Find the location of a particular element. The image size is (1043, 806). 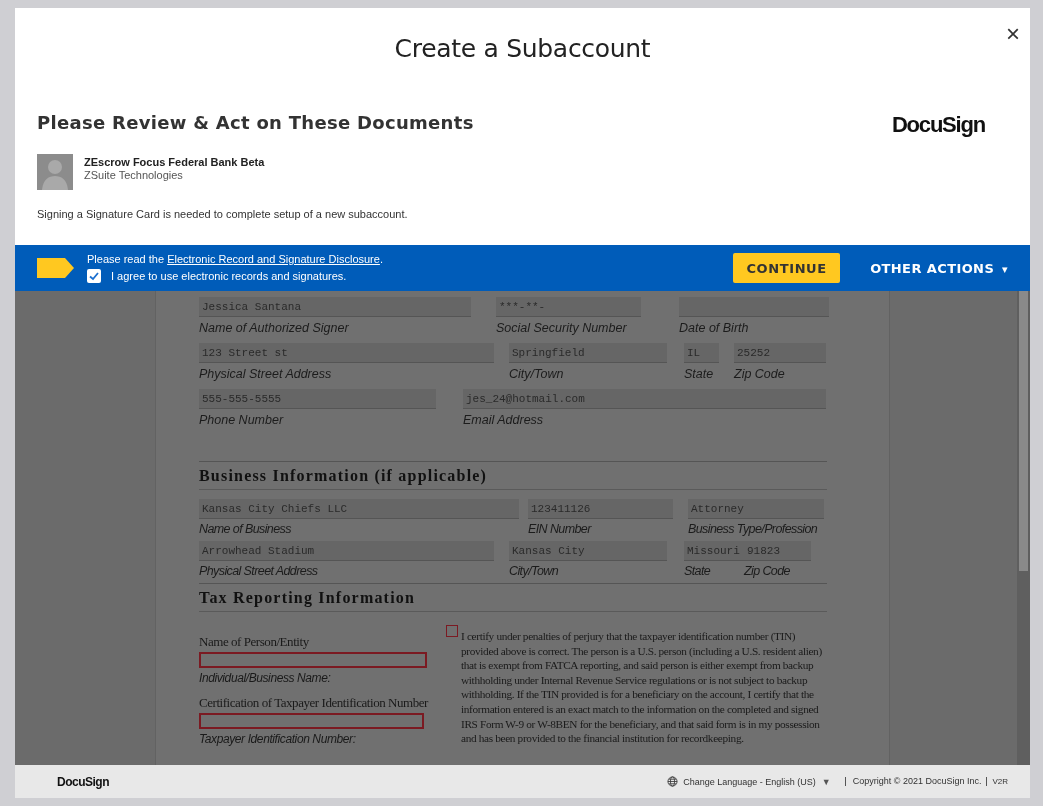

sender-name: ZEscrow Focus Federal Bank Beta is located at coordinates (174, 162).